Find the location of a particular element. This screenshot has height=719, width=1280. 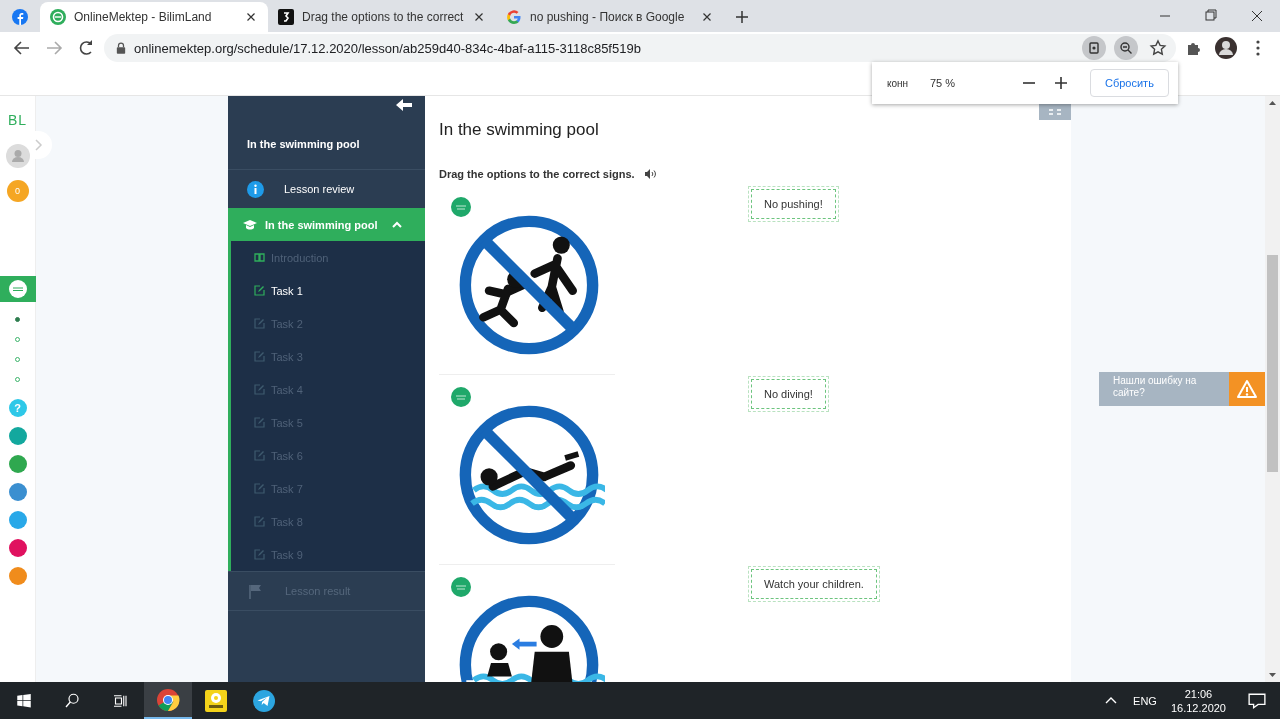

google-icon is located at coordinates (514, 17).